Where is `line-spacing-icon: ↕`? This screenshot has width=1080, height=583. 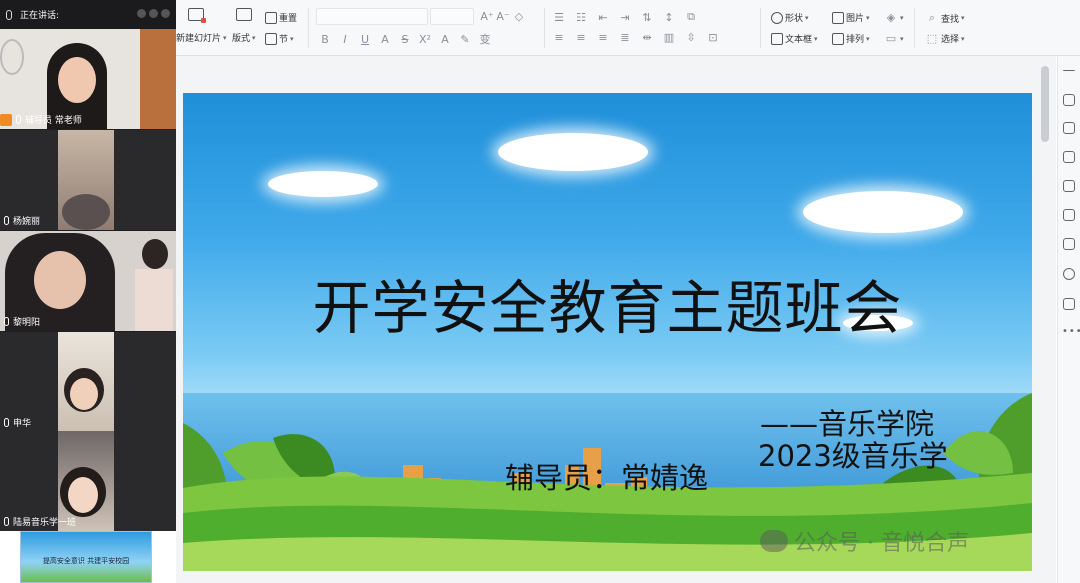 line-spacing-icon: ↕ is located at coordinates (669, 17).